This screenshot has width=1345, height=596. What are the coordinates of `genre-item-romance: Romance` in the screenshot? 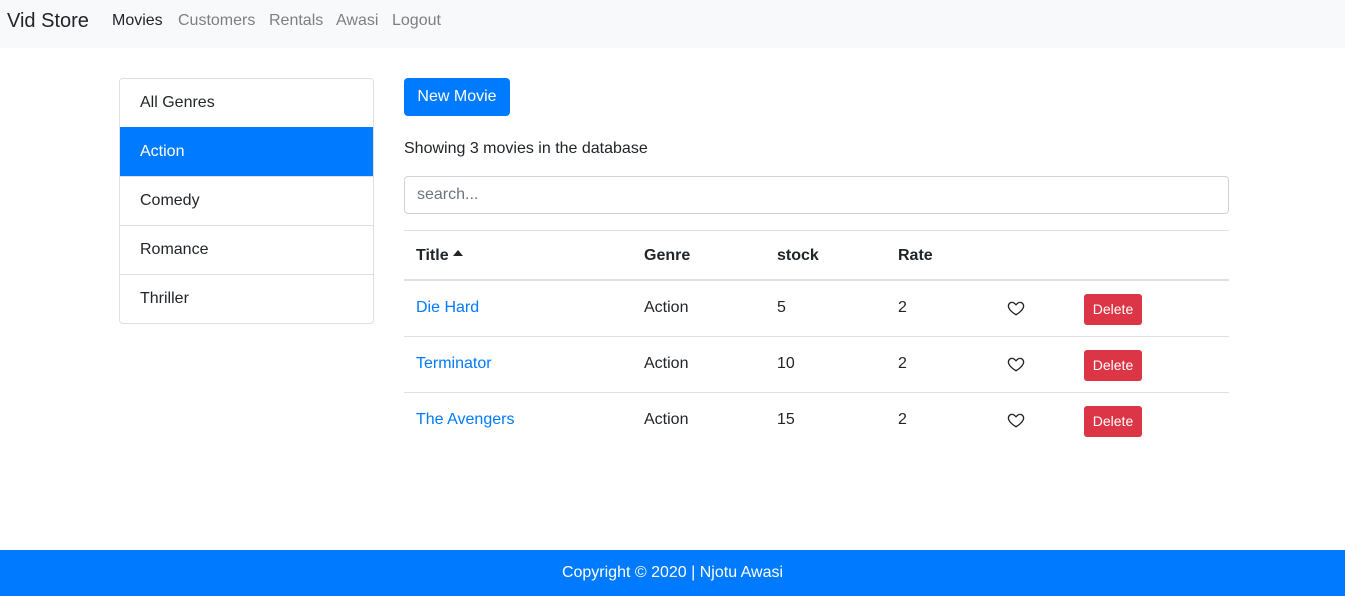 It's located at (246, 249).